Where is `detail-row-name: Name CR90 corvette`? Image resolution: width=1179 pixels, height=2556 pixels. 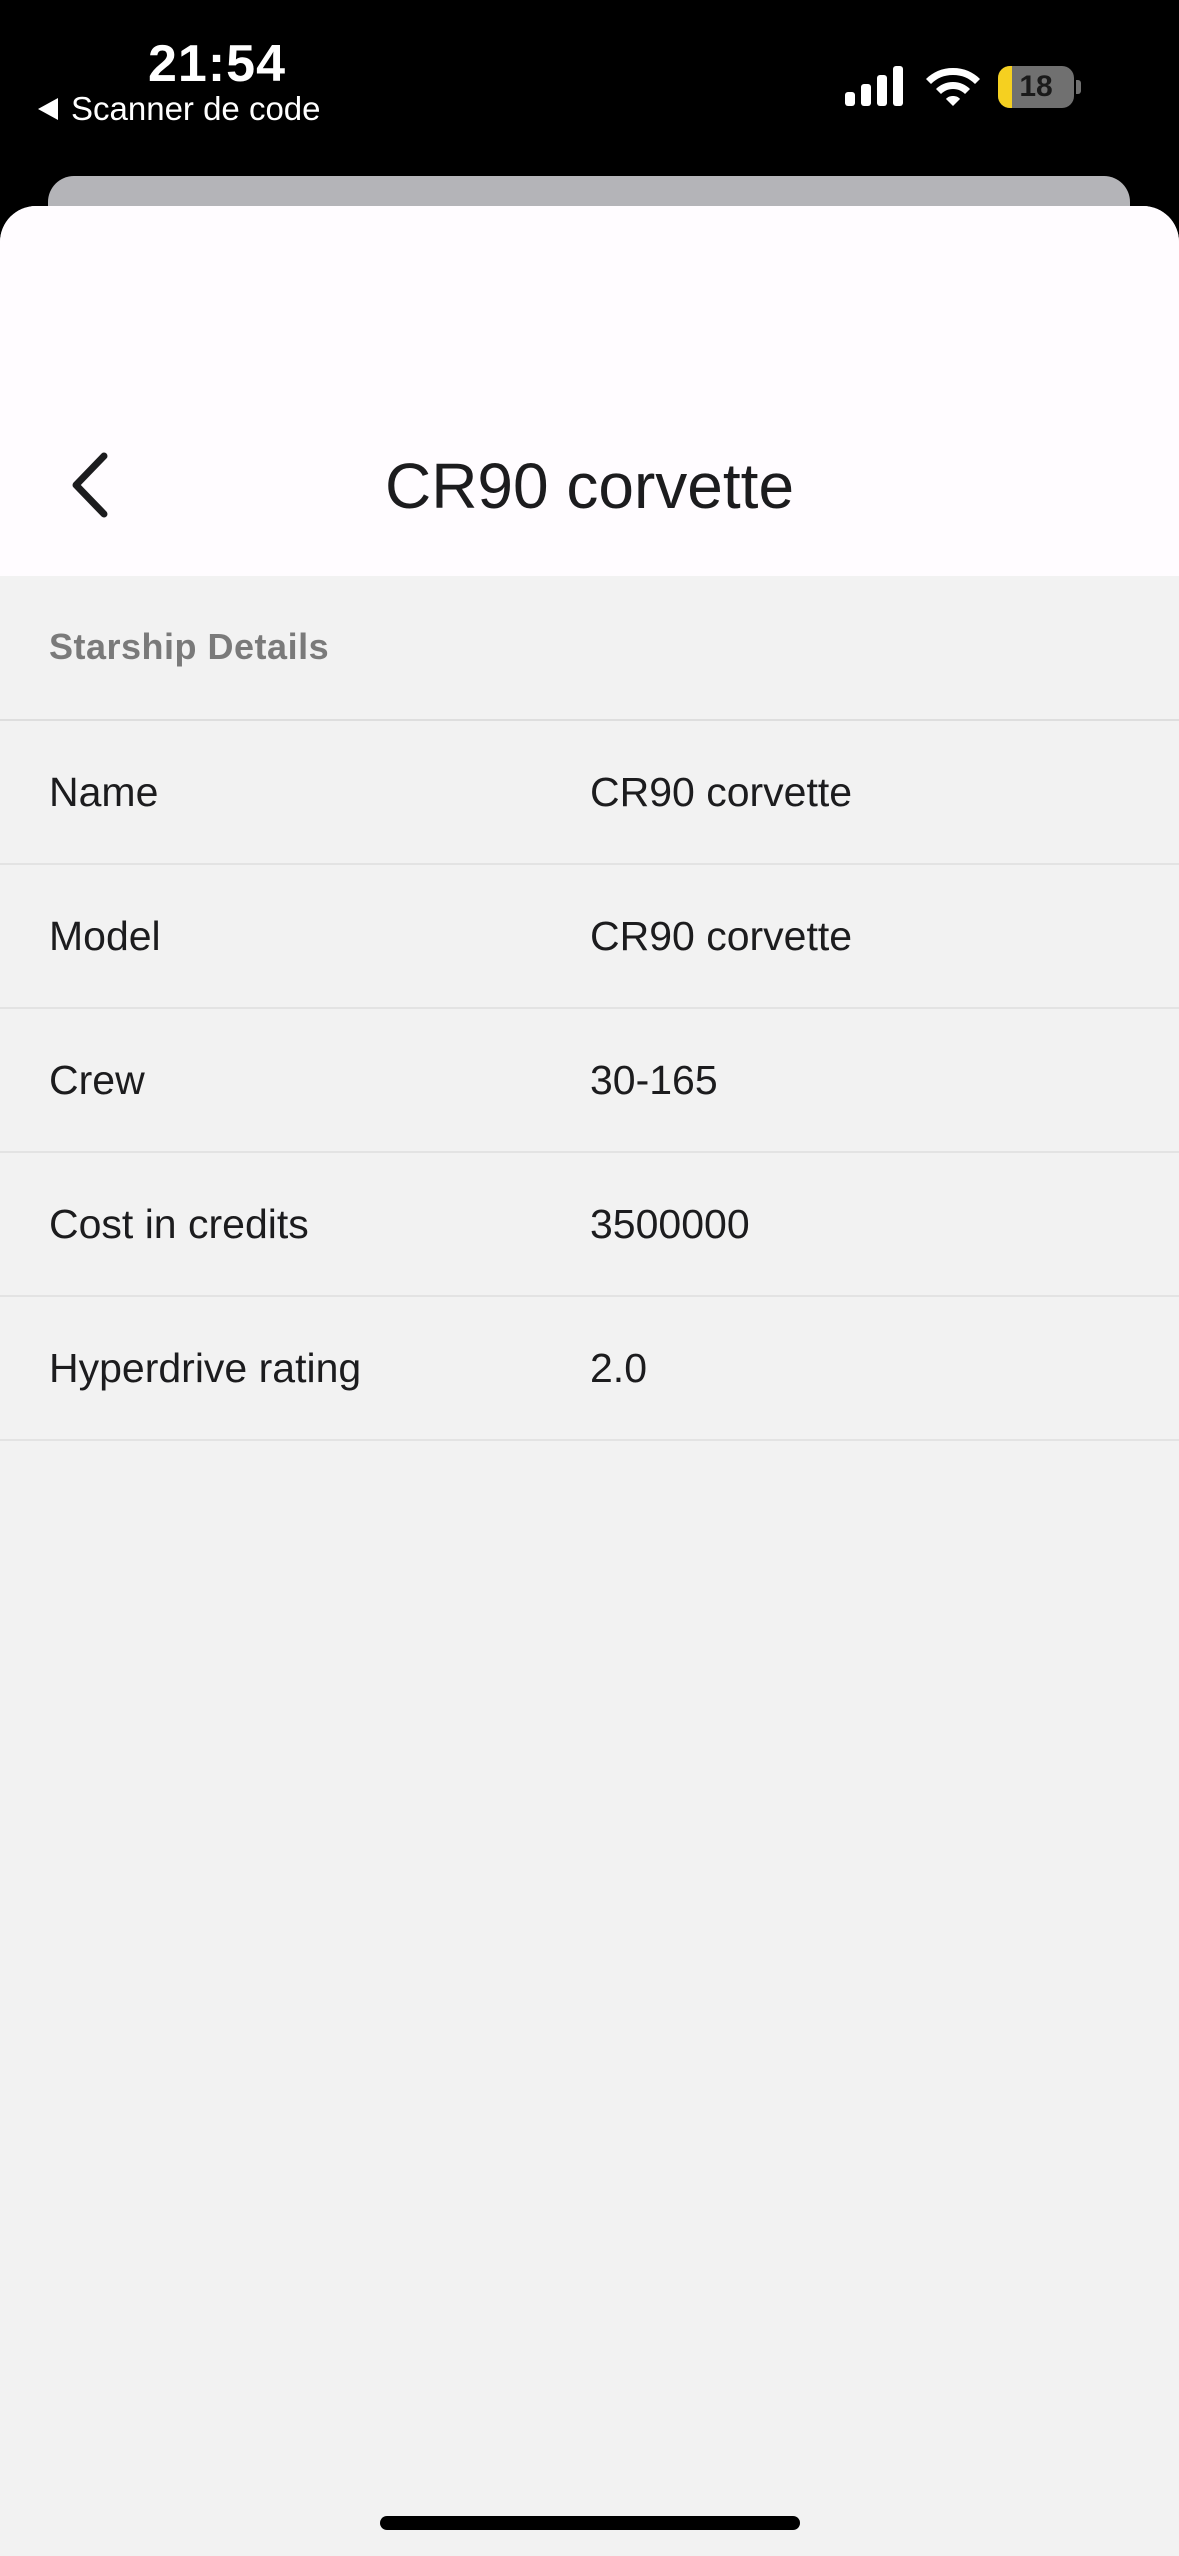
detail-row-name: Name CR90 corvette is located at coordinates (589, 793).